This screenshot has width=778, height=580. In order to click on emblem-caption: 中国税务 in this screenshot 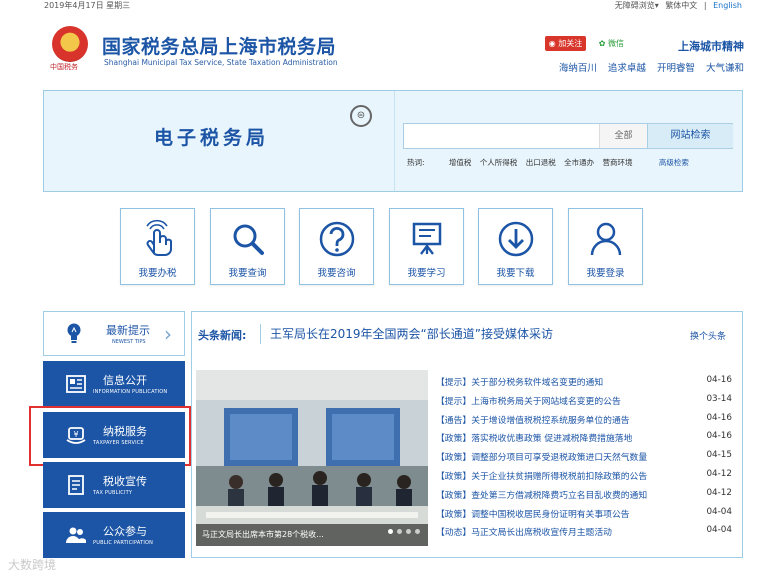, I will do `click(64, 67)`.